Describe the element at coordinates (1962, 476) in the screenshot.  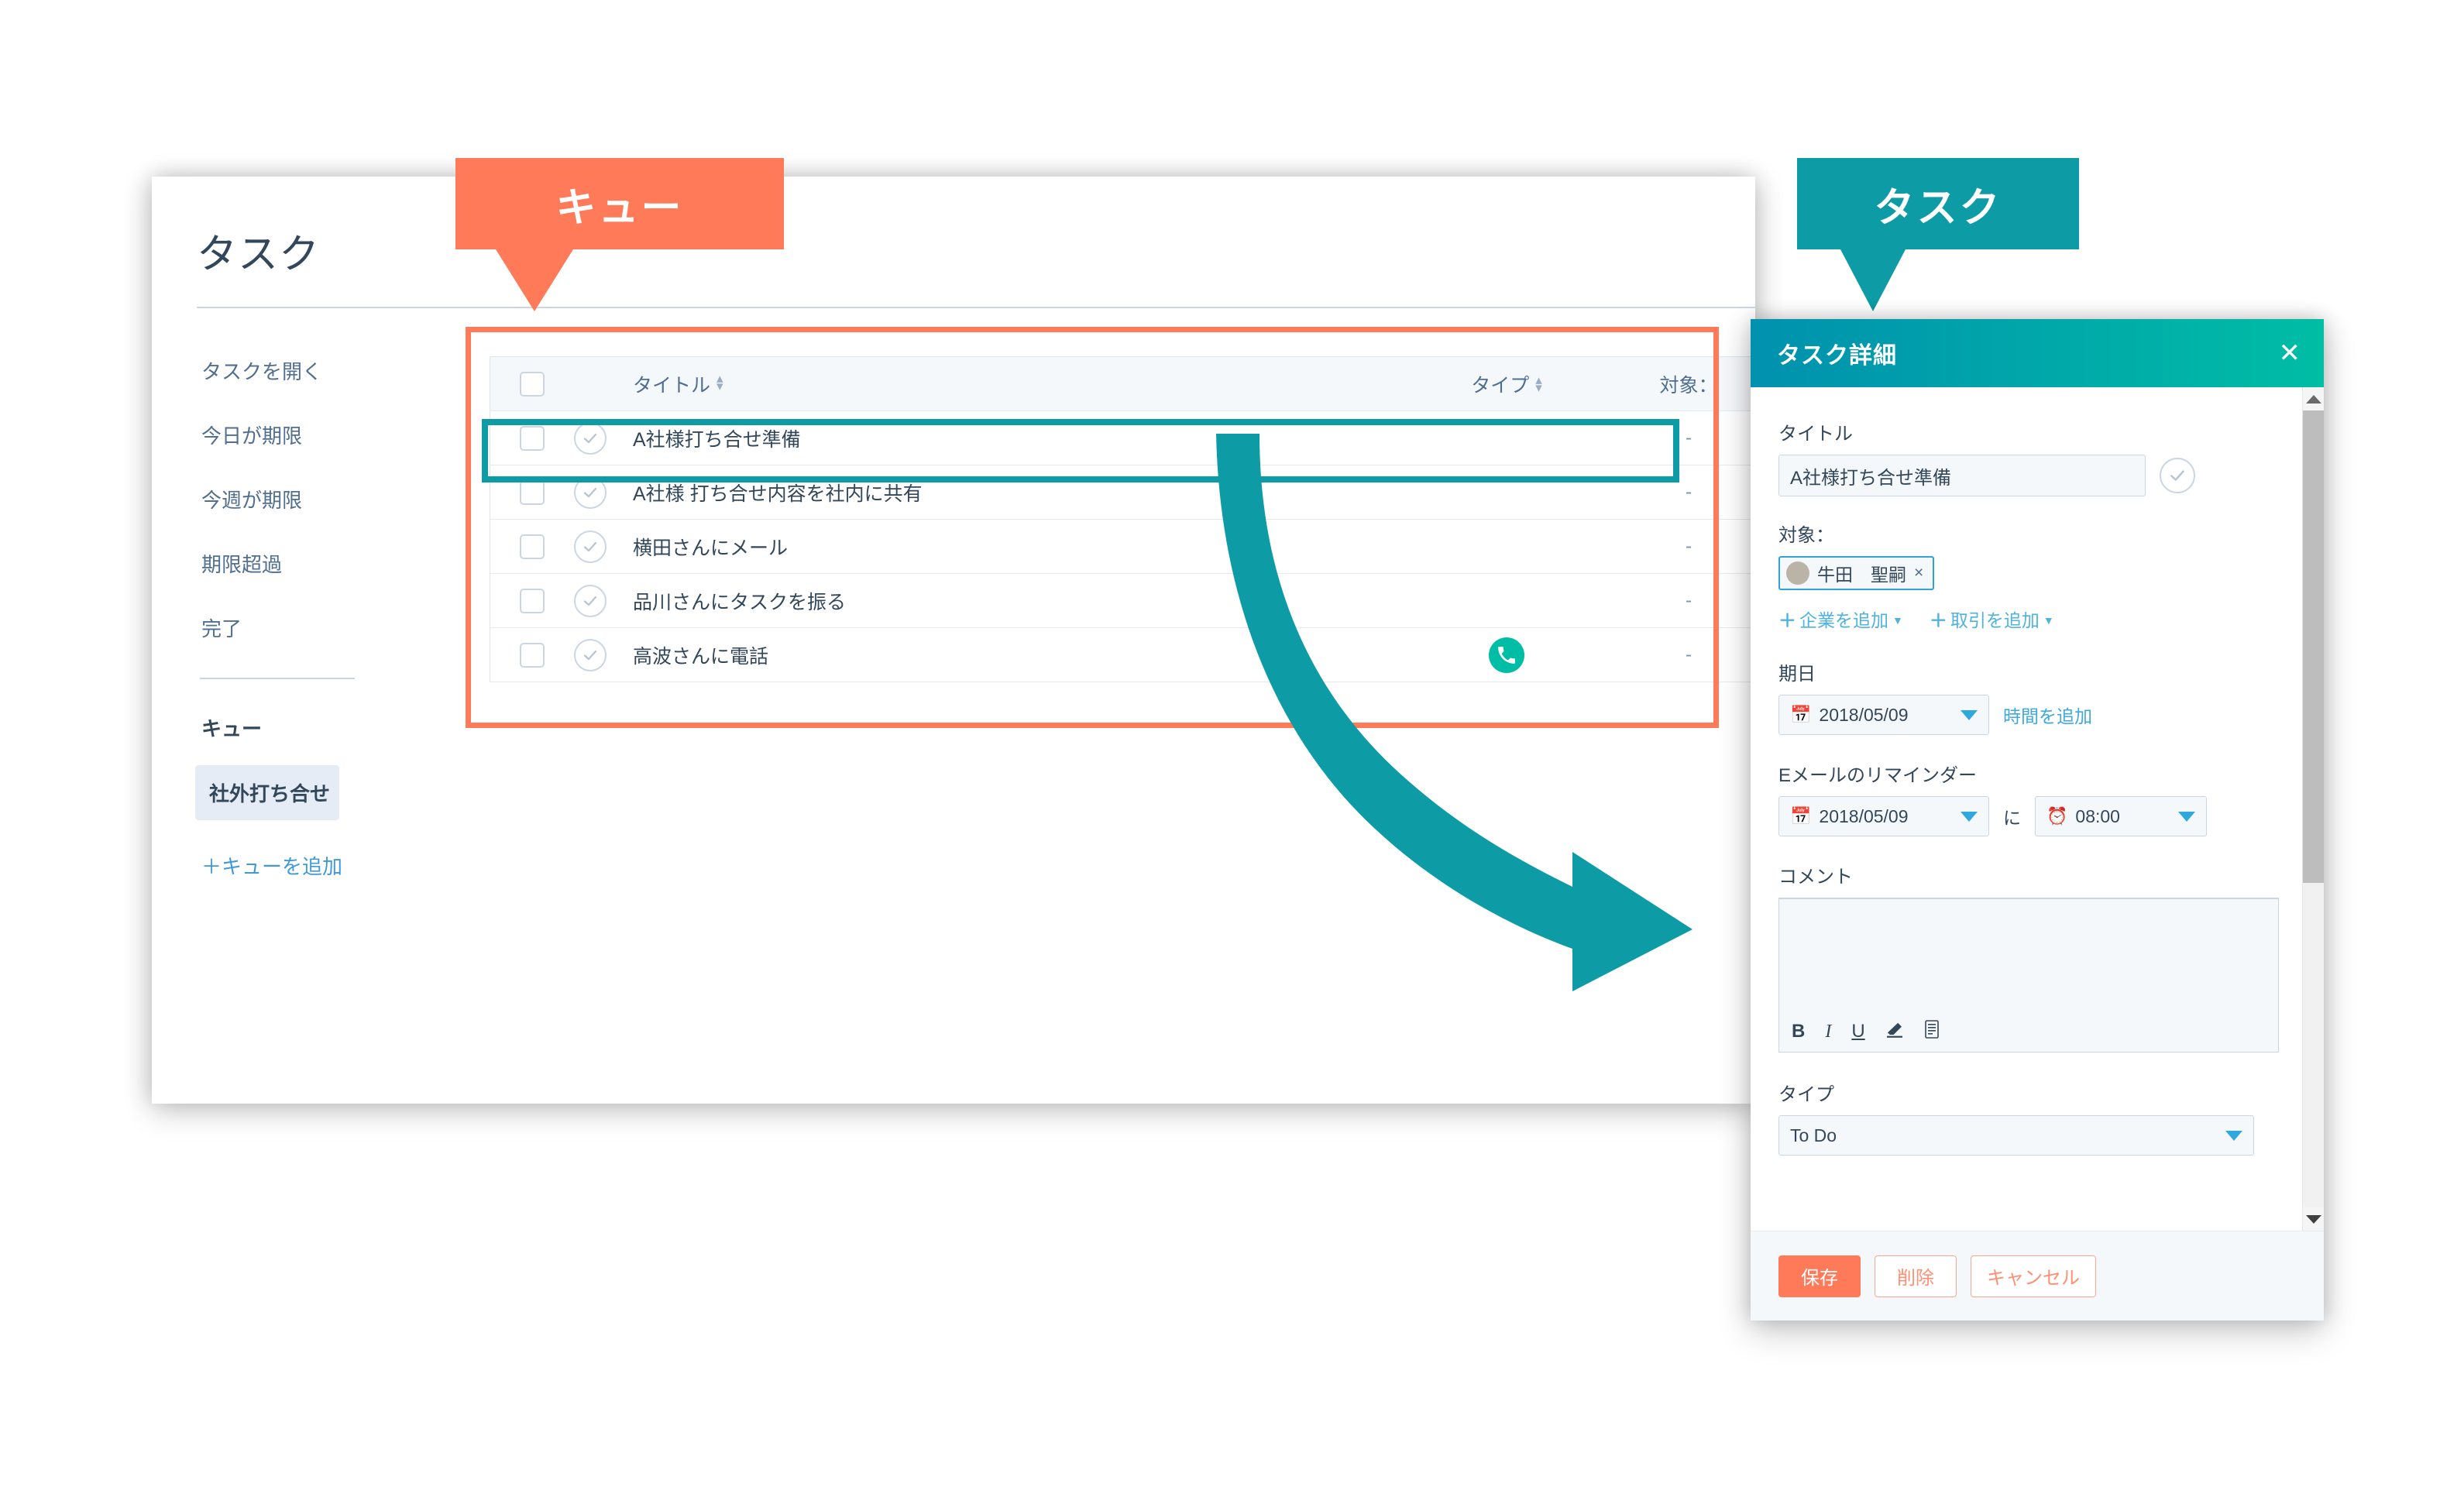
I see `title-input: A社様打ち合せ準備` at that location.